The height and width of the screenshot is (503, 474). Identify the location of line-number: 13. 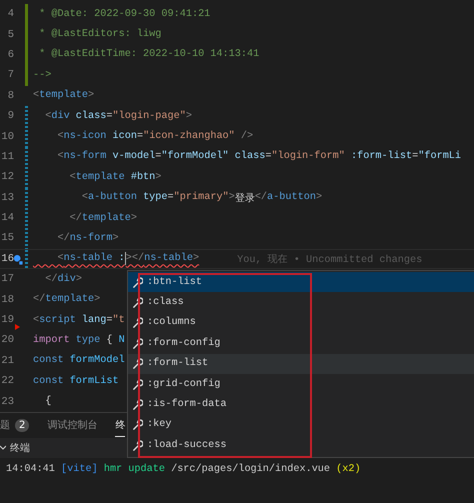
(7, 198).